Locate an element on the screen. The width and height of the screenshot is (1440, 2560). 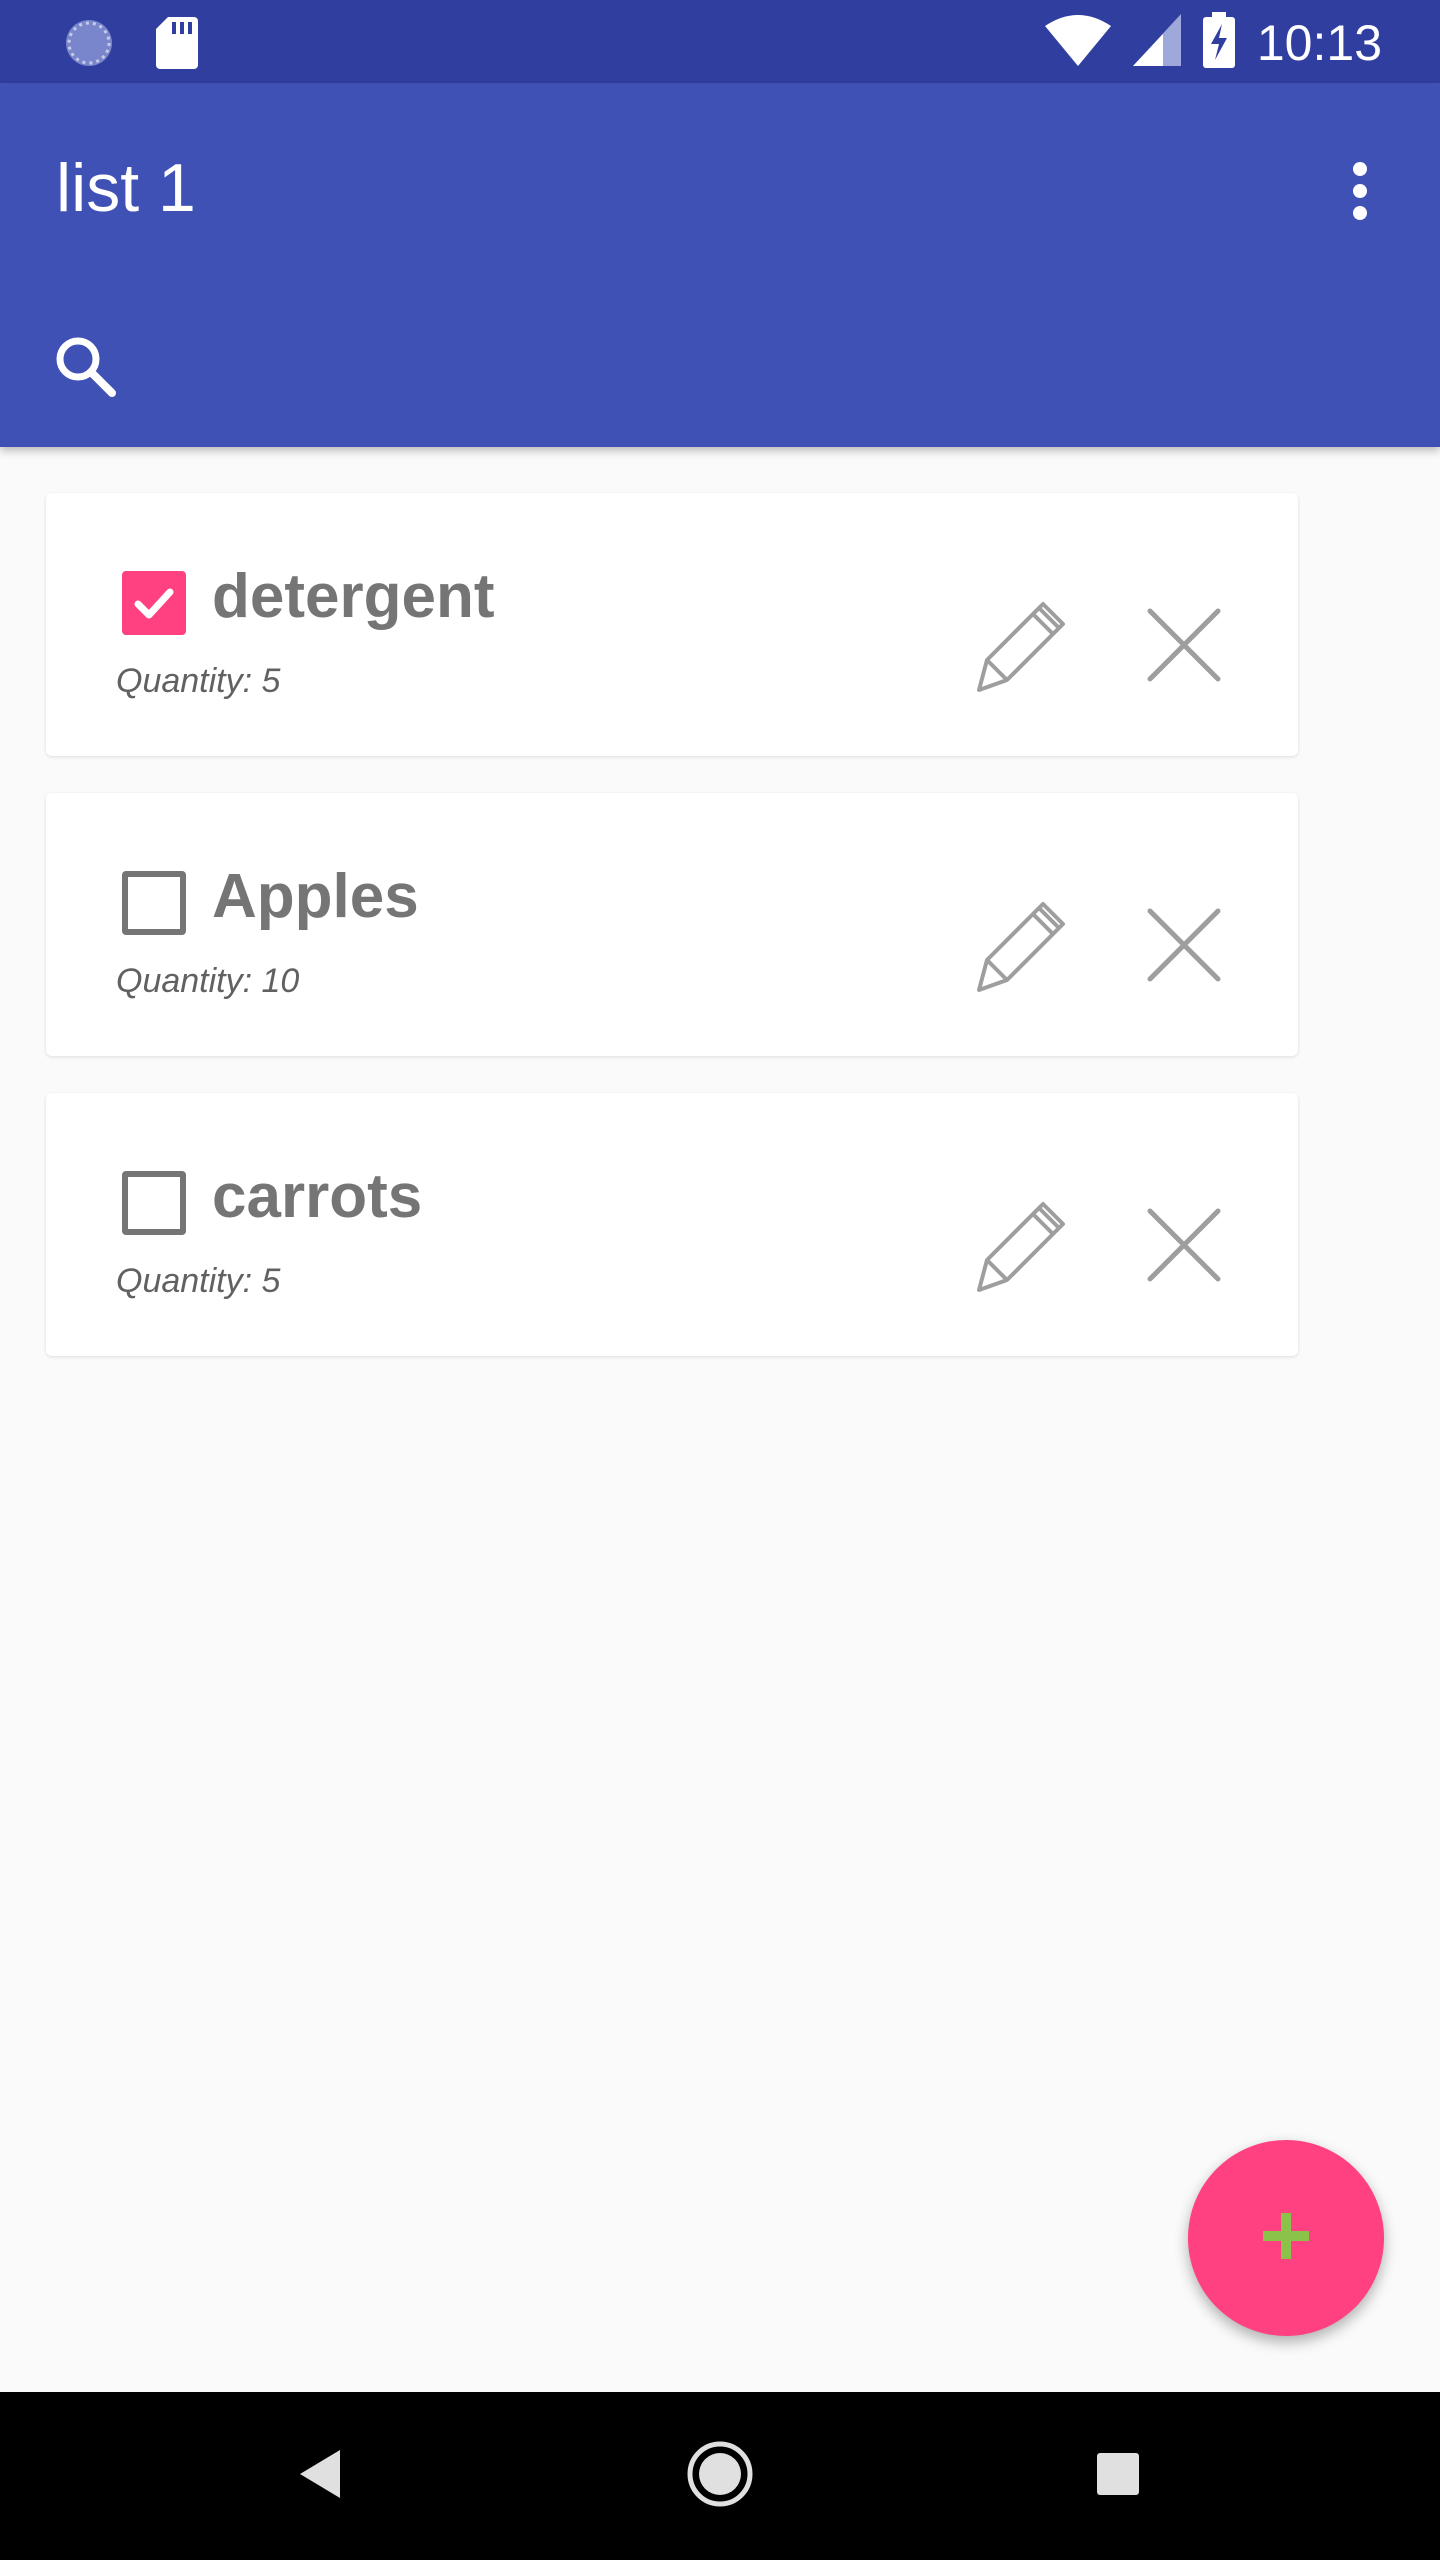
plus-icon is located at coordinates (1286, 2238).